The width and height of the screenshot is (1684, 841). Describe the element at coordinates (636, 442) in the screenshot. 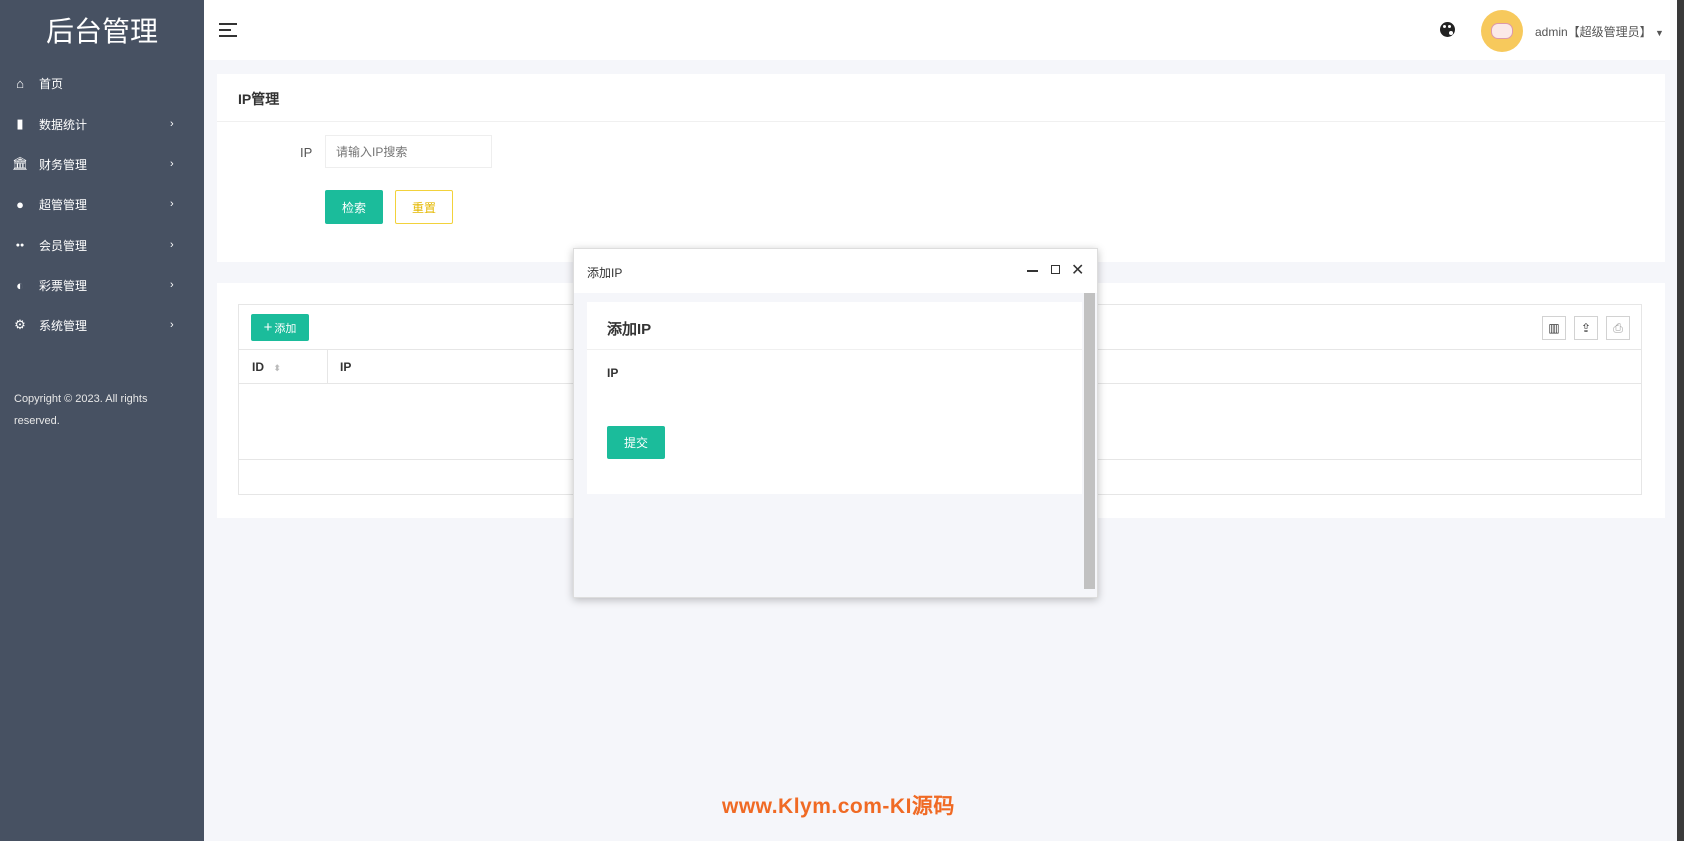

I see `submit-button: 提交` at that location.